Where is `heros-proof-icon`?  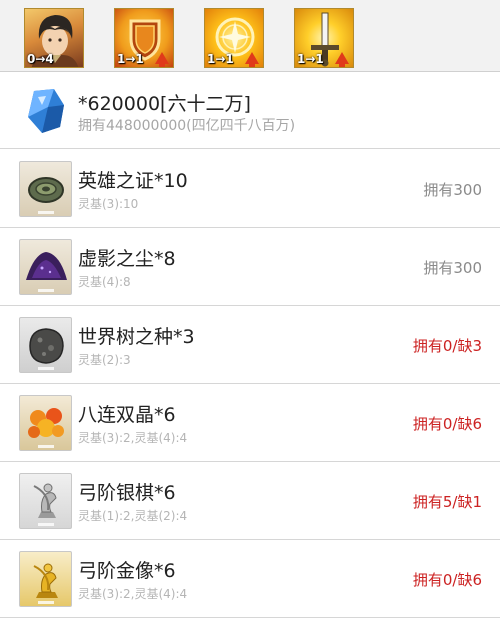 heros-proof-icon is located at coordinates (45, 189).